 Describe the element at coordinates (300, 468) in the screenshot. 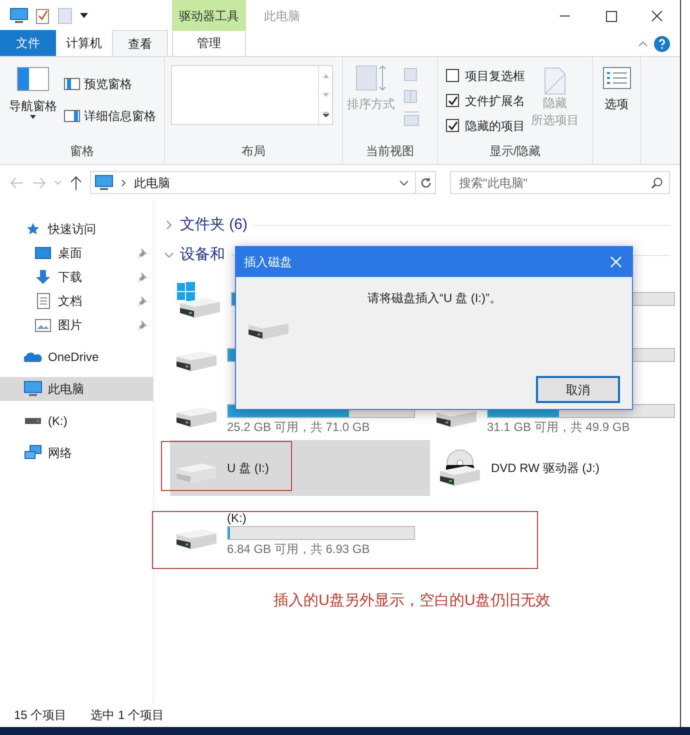

I see `drive-tile: U 盘 (I:)` at that location.